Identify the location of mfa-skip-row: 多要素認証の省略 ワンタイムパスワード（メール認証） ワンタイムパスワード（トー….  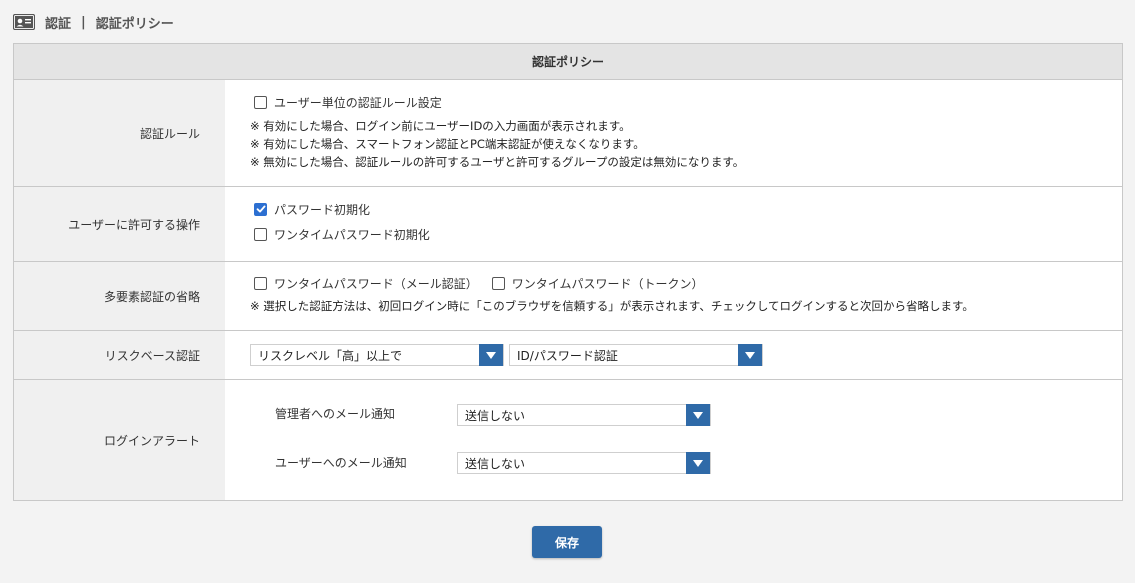
(568, 296).